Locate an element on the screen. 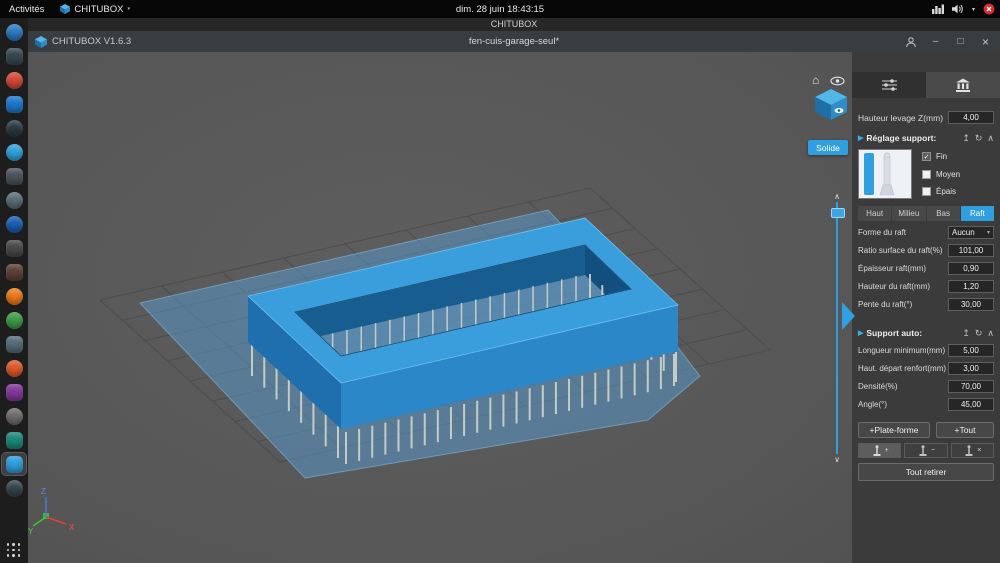 This screenshot has width=1000, height=563. show-applications-icon is located at coordinates (14, 550).